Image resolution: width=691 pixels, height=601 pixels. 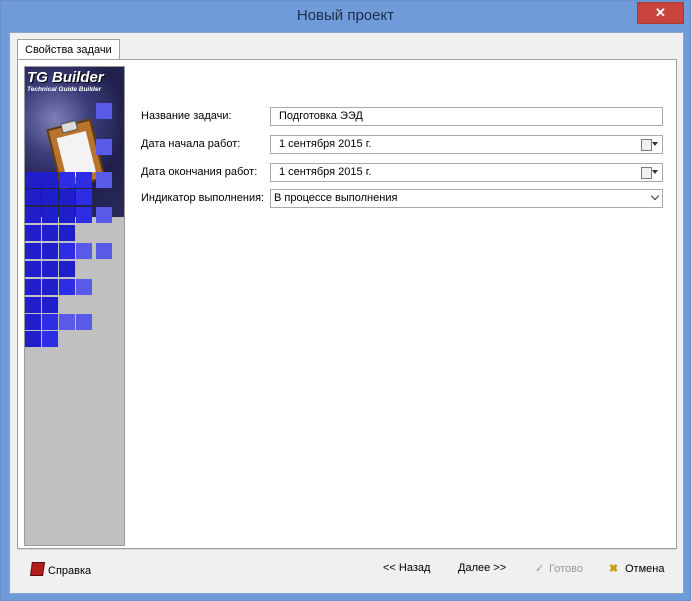 What do you see at coordinates (540, 569) in the screenshot?
I see `check-icon: ✓` at bounding box center [540, 569].